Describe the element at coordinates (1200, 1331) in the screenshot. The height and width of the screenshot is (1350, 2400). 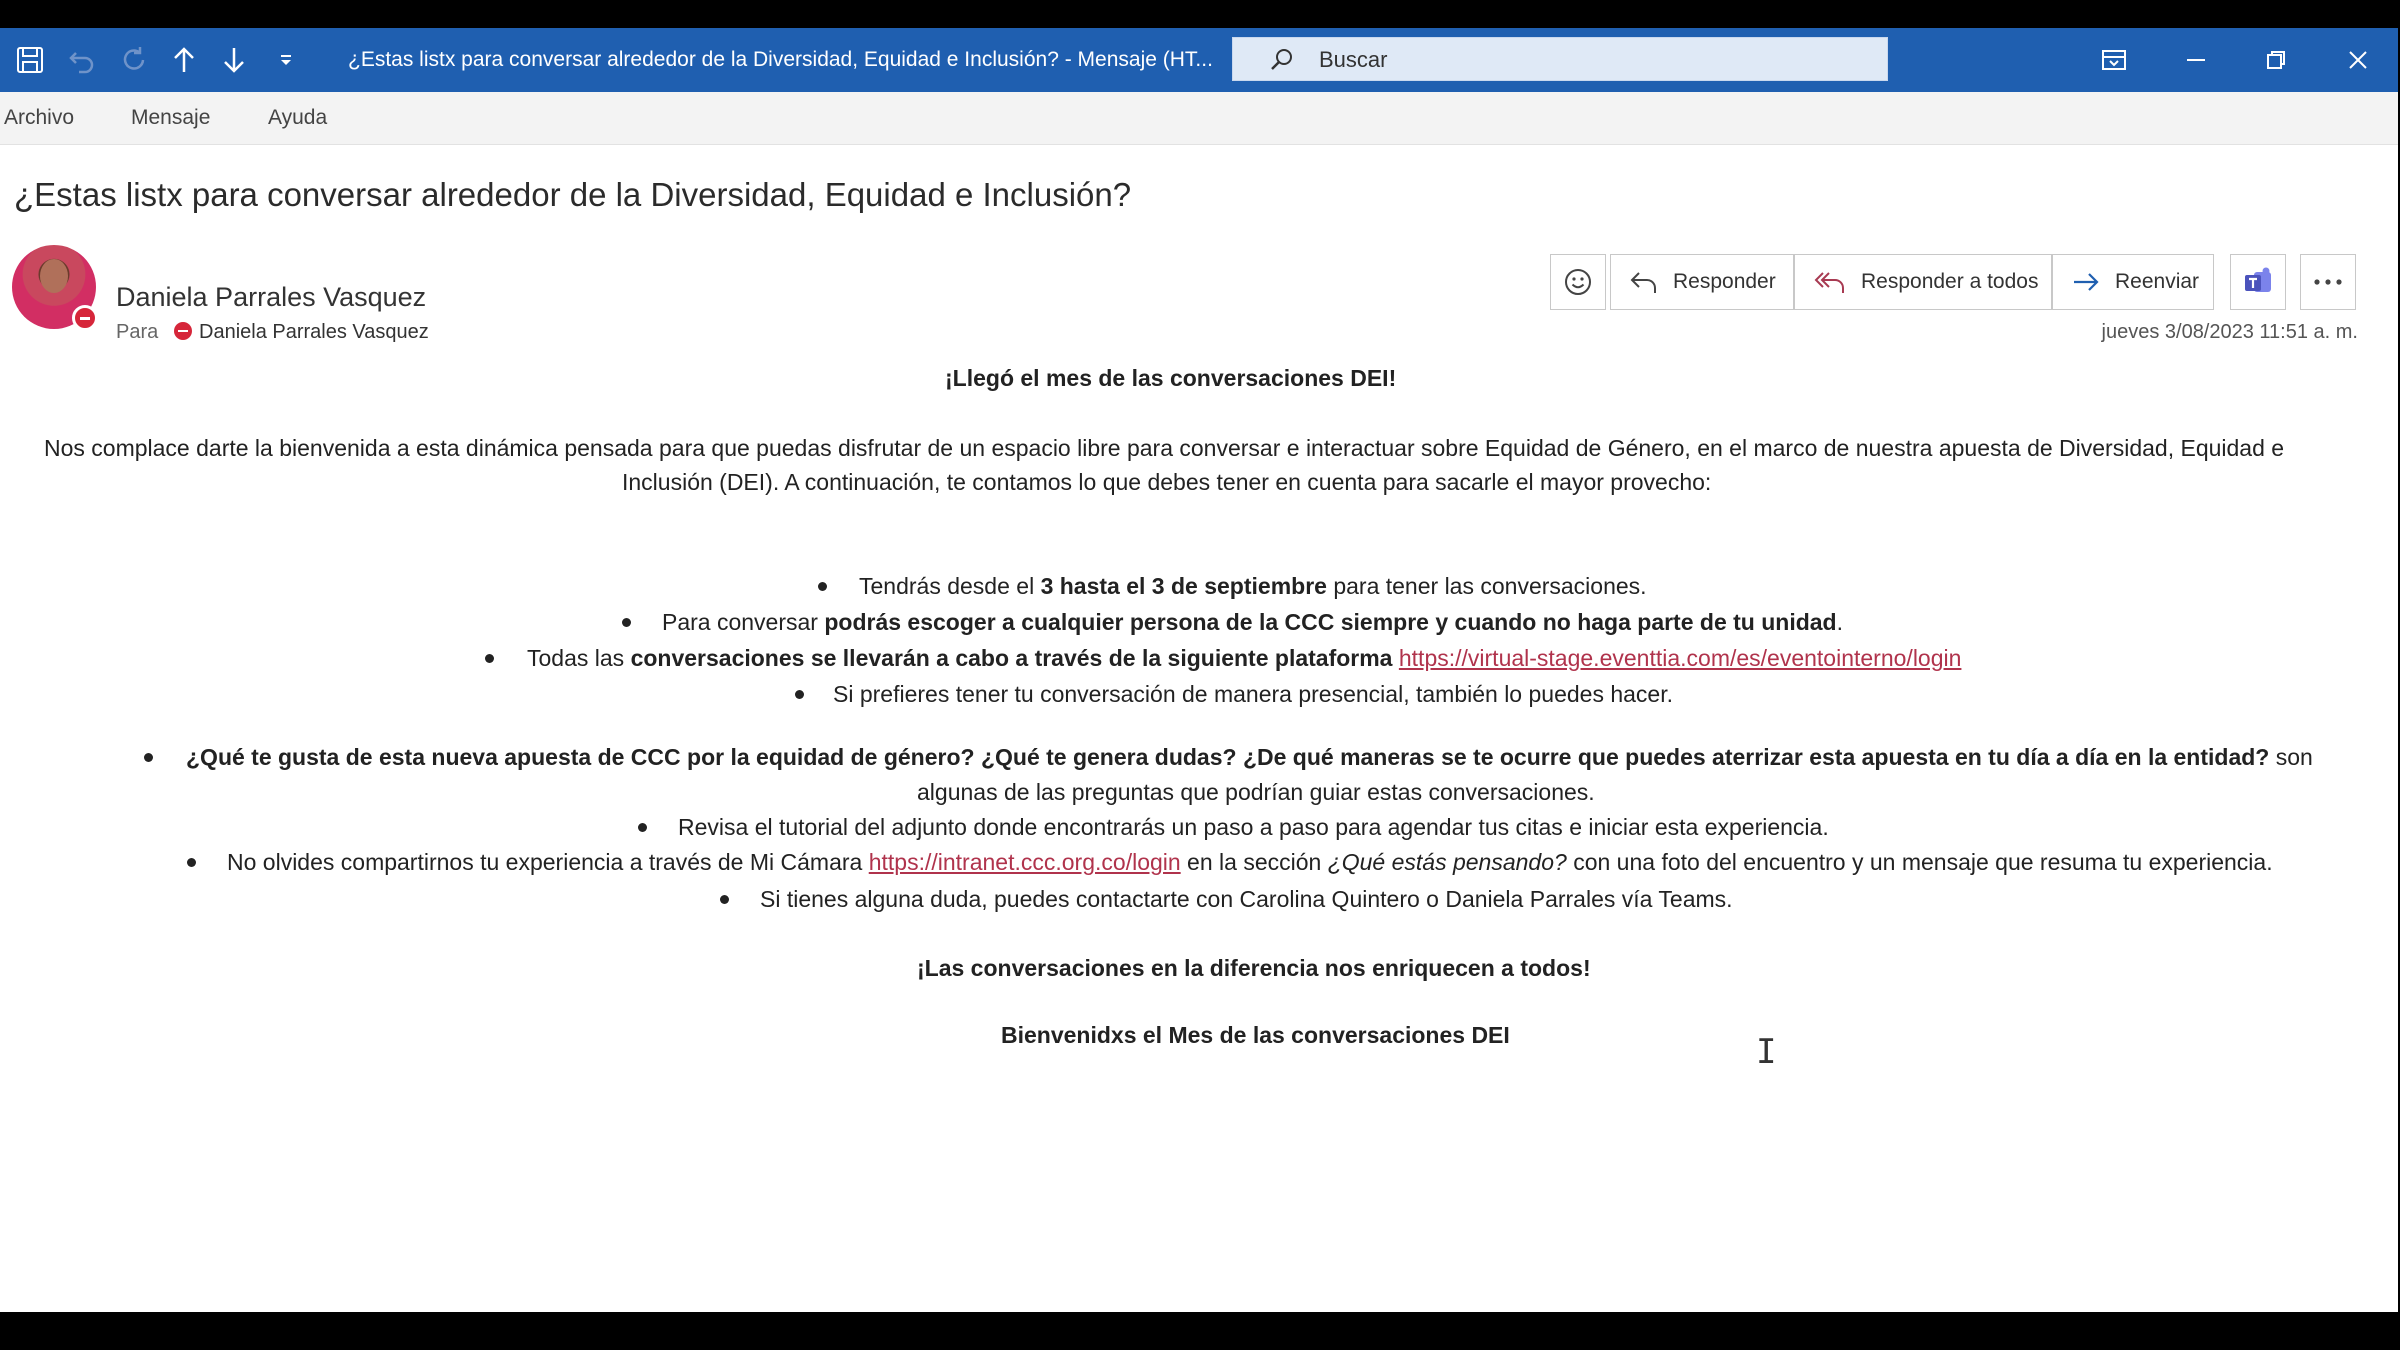
I see `screen-bottom-bezel` at that location.